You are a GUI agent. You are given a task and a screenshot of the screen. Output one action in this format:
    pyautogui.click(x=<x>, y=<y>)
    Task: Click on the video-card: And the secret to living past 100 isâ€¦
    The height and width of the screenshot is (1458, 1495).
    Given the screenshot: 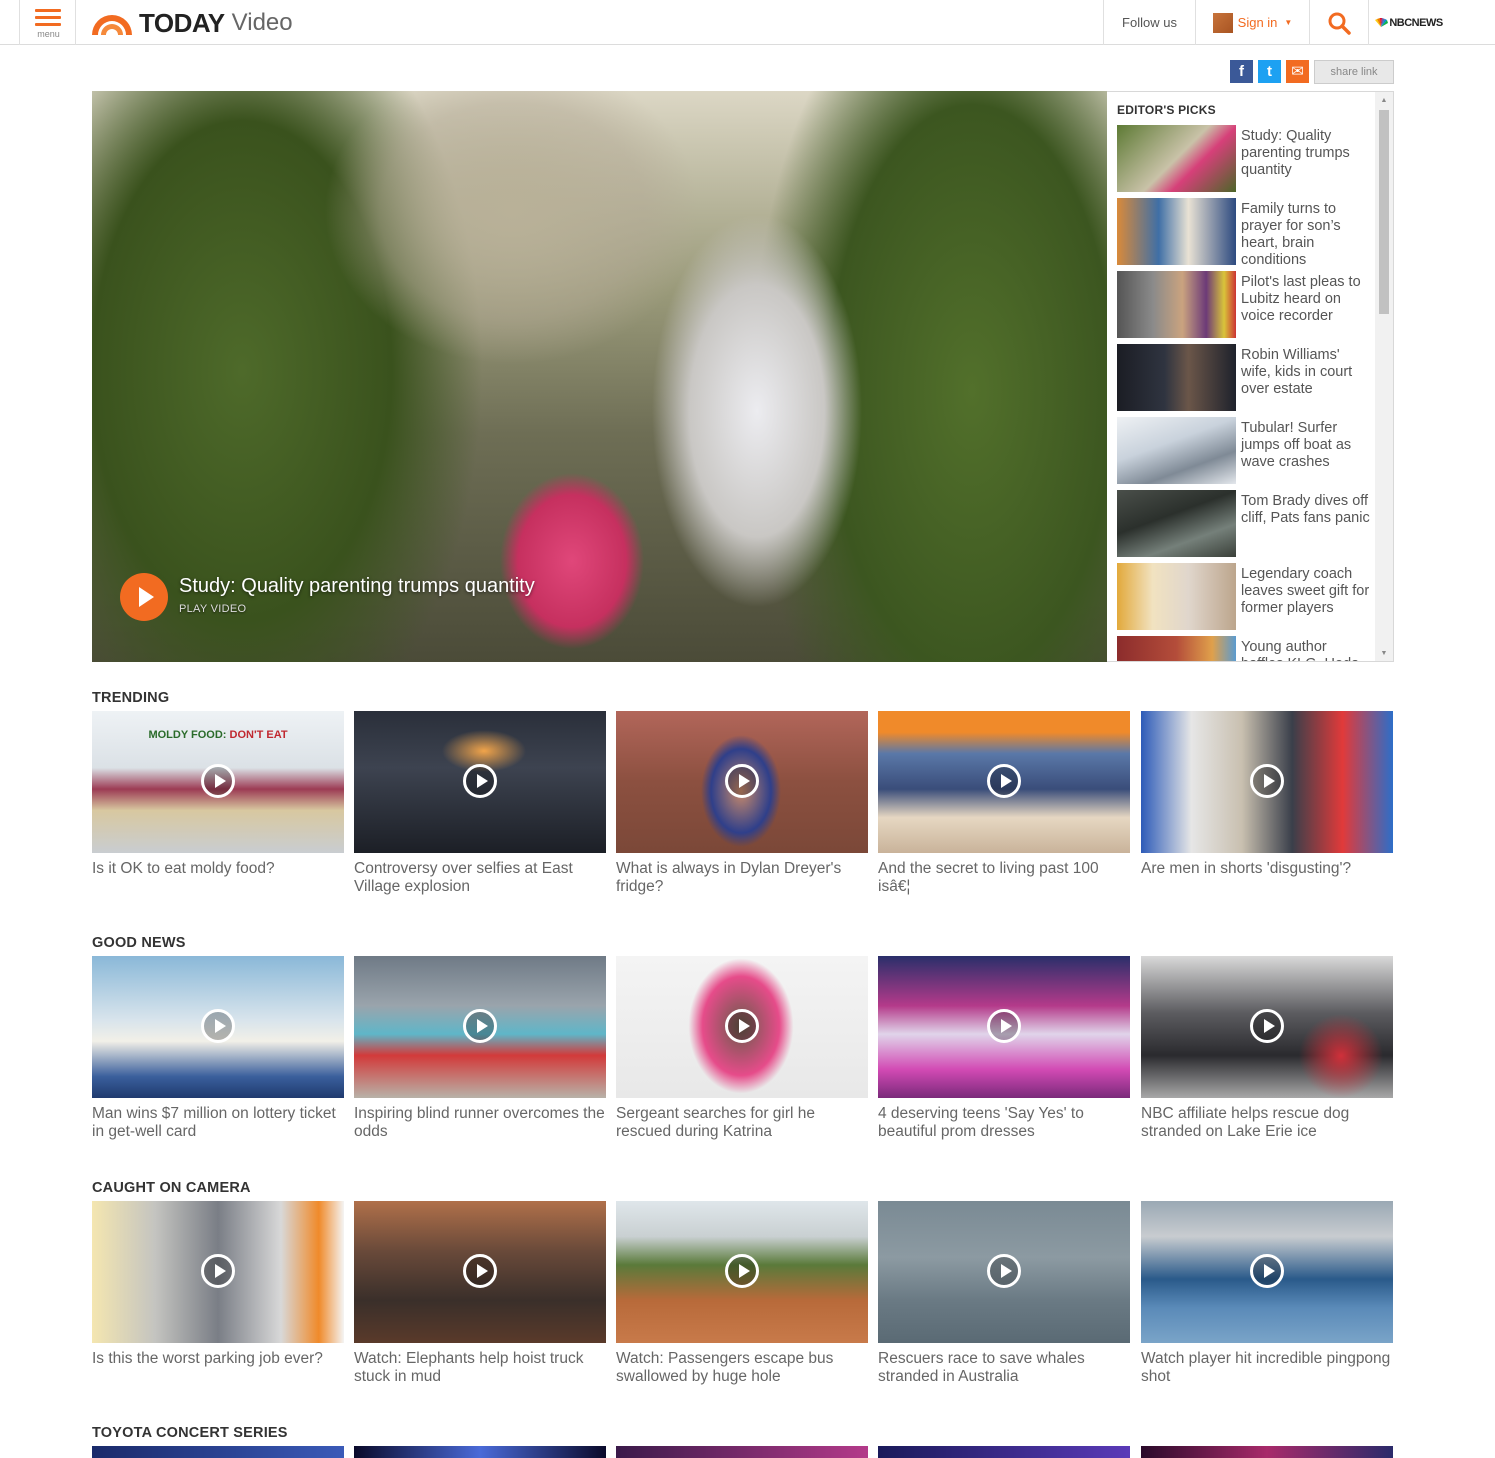 What is the action you would take?
    pyautogui.click(x=1004, y=803)
    